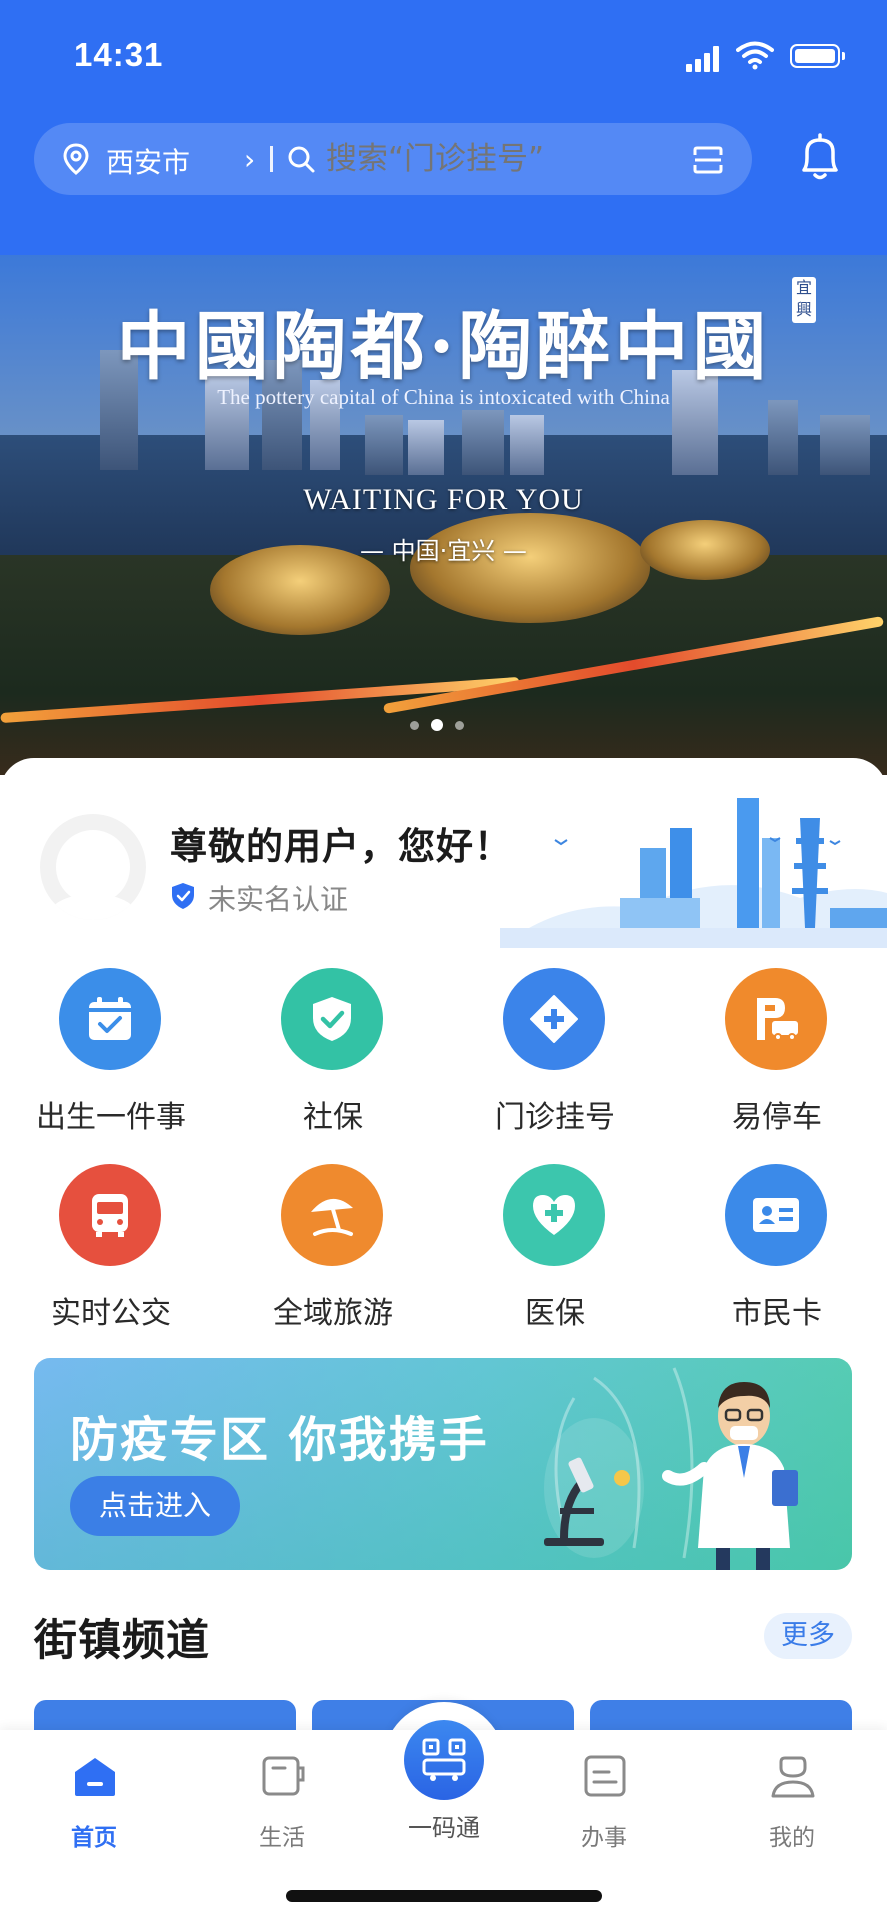 The image size is (887, 1920). Describe the element at coordinates (792, 1800) in the screenshot. I see `tab-mine: 我的` at that location.